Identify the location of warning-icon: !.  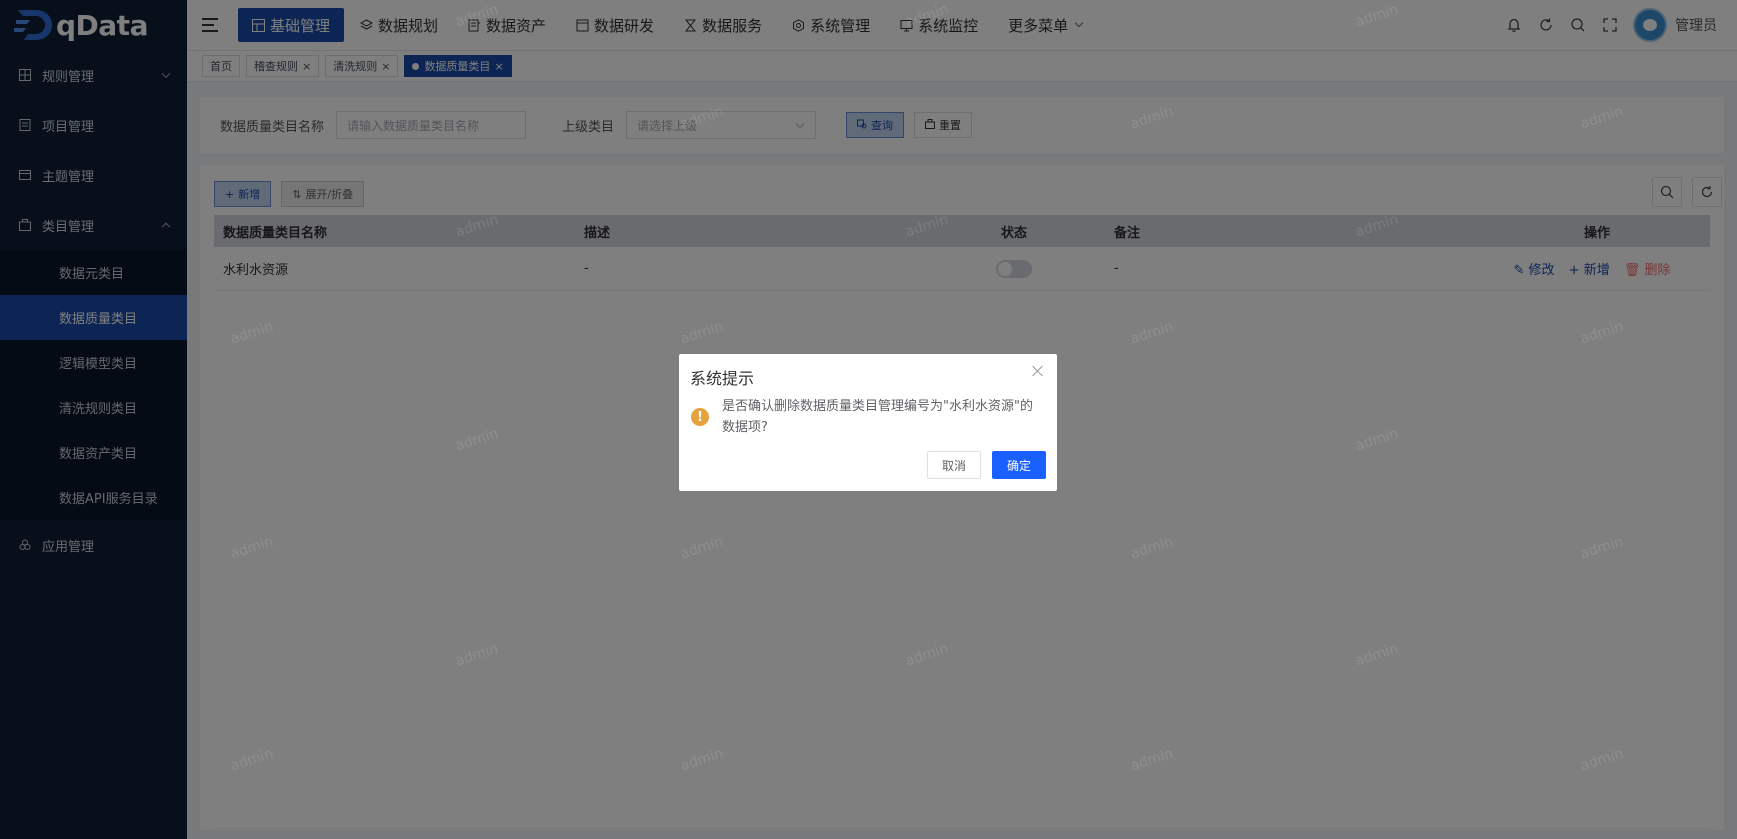
(700, 417).